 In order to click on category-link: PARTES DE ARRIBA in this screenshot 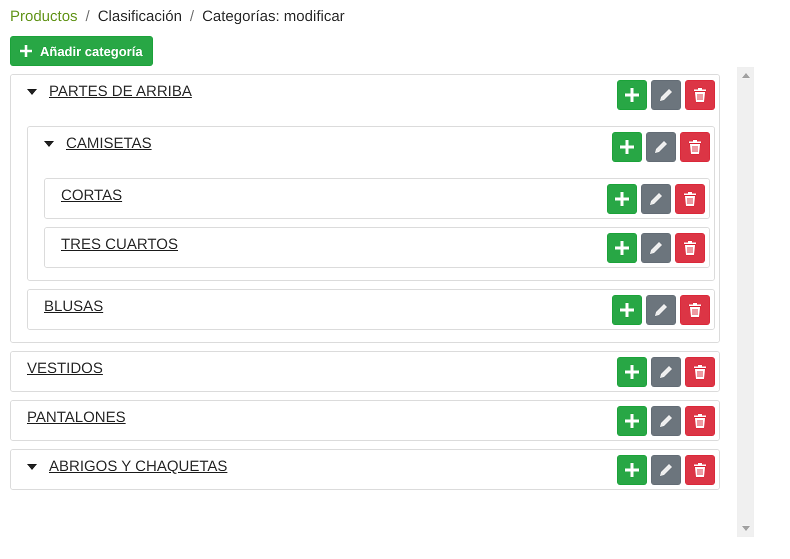, I will do `click(120, 92)`.